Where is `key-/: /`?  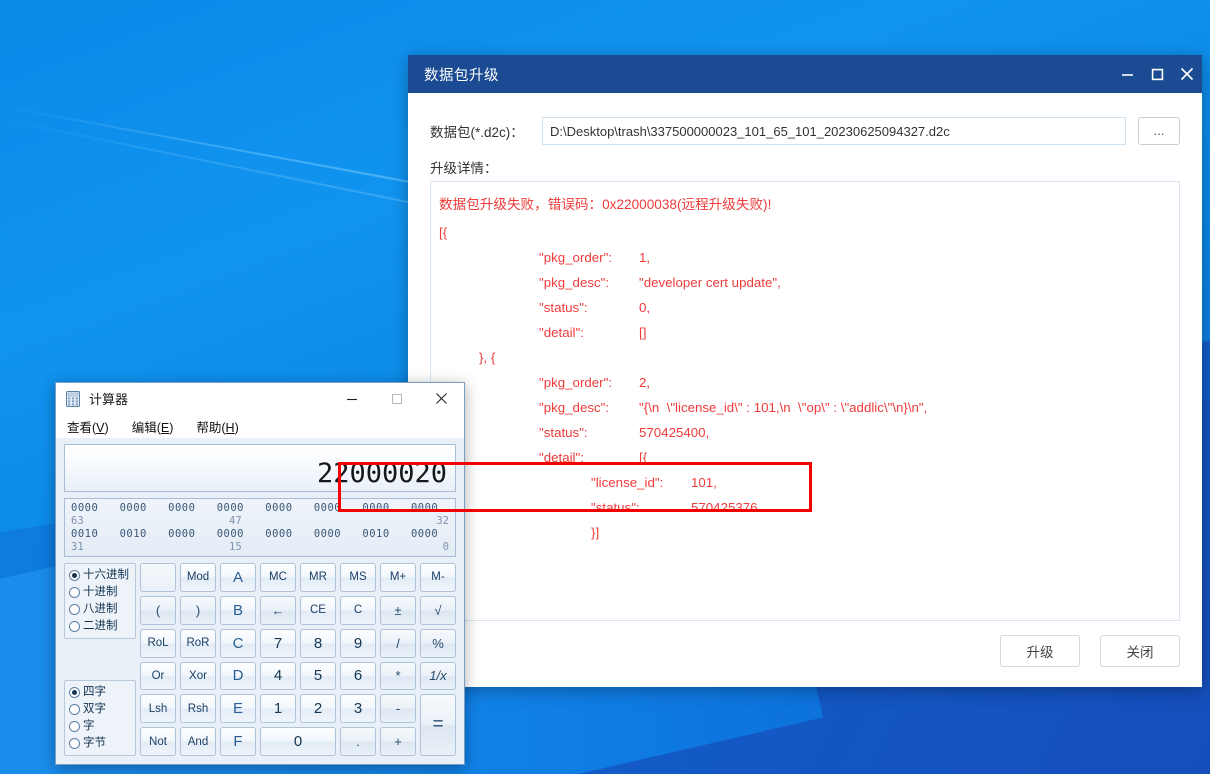
key-/: / is located at coordinates (398, 643).